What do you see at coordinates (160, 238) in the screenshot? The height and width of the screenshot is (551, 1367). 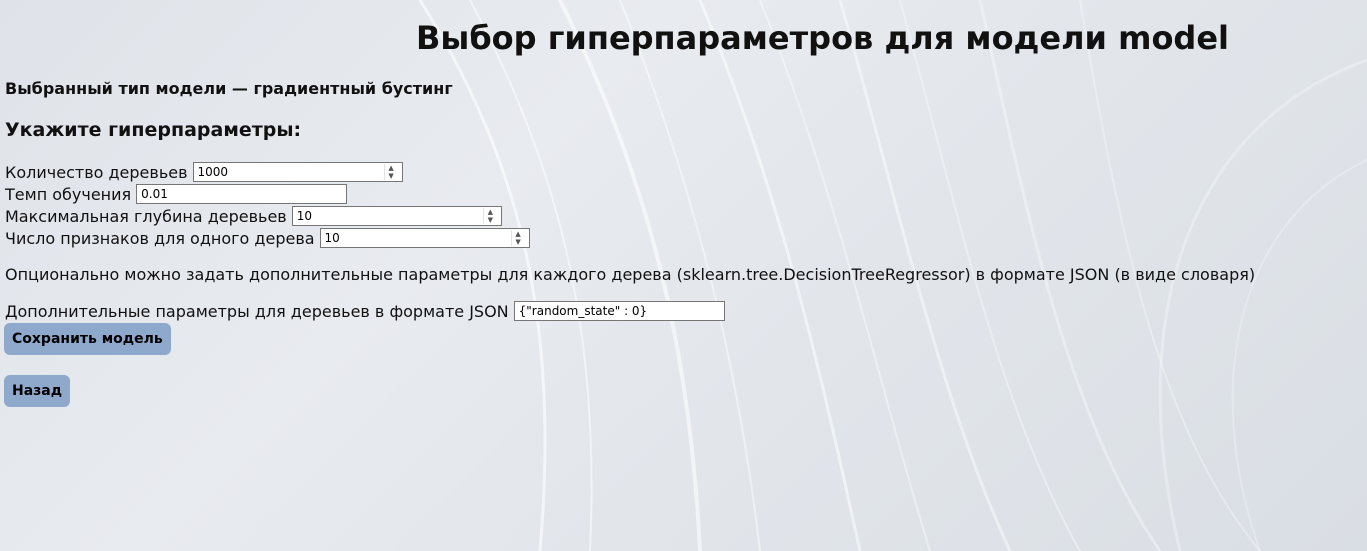 I see `max-features-label: Число признаков для одного дерева` at bounding box center [160, 238].